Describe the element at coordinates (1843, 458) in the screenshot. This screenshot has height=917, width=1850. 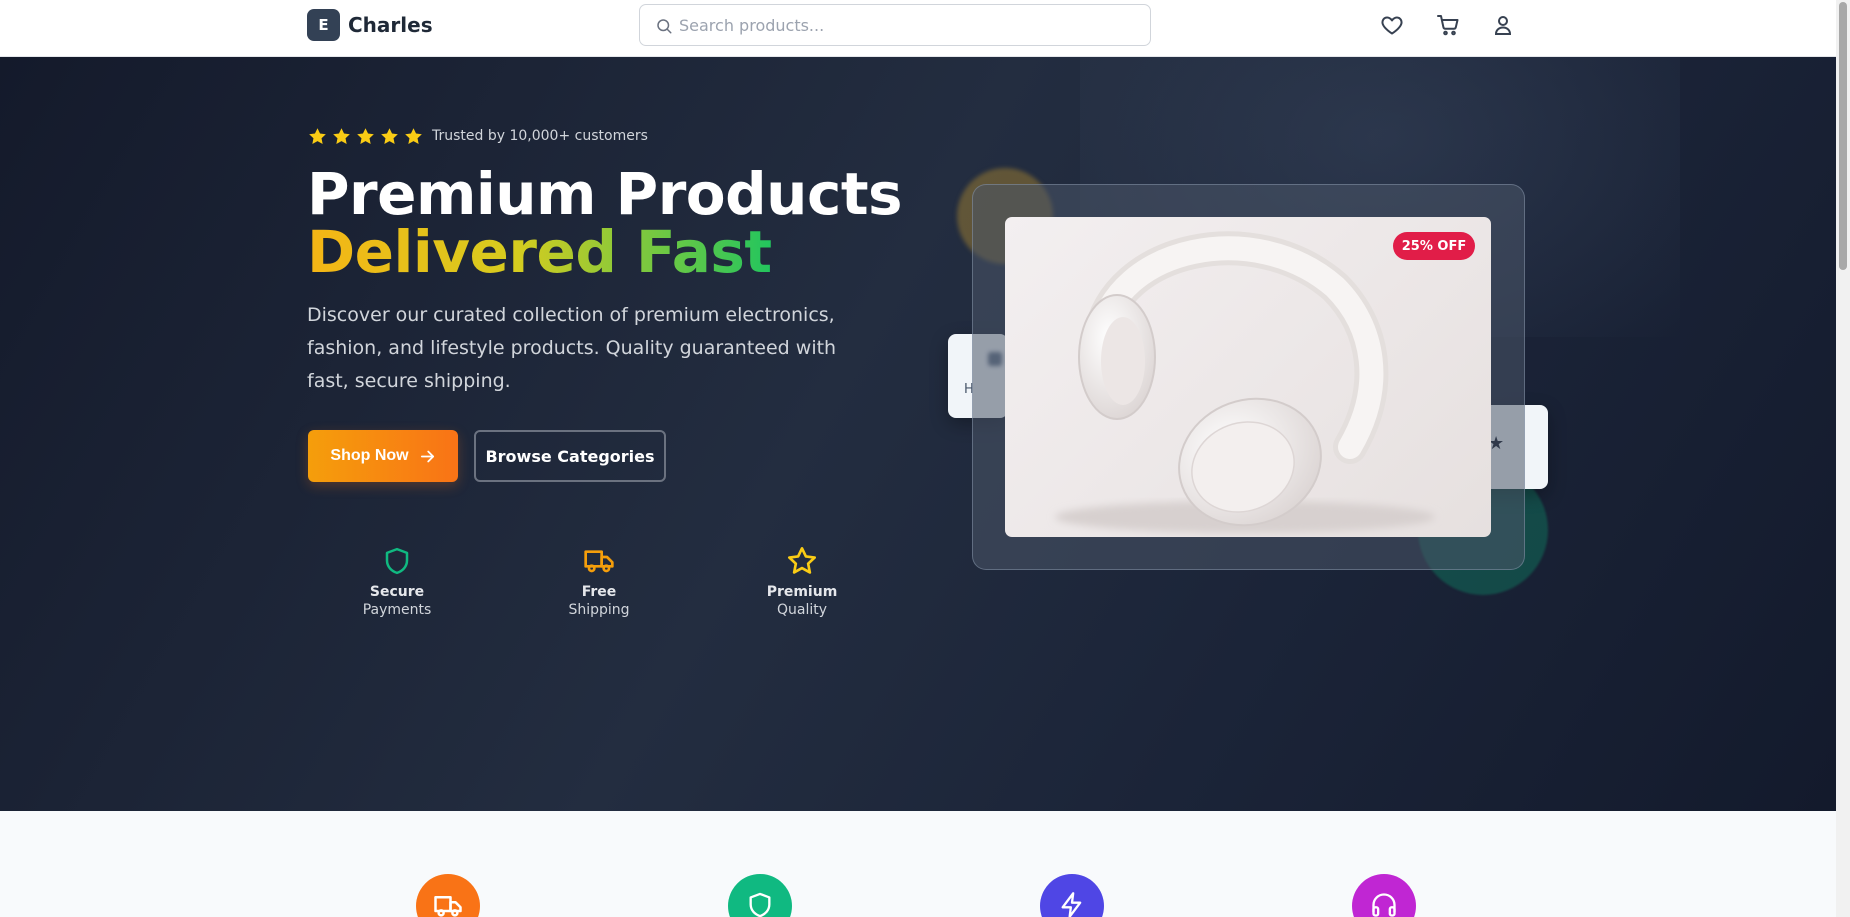
I see `page-scrollbar` at that location.